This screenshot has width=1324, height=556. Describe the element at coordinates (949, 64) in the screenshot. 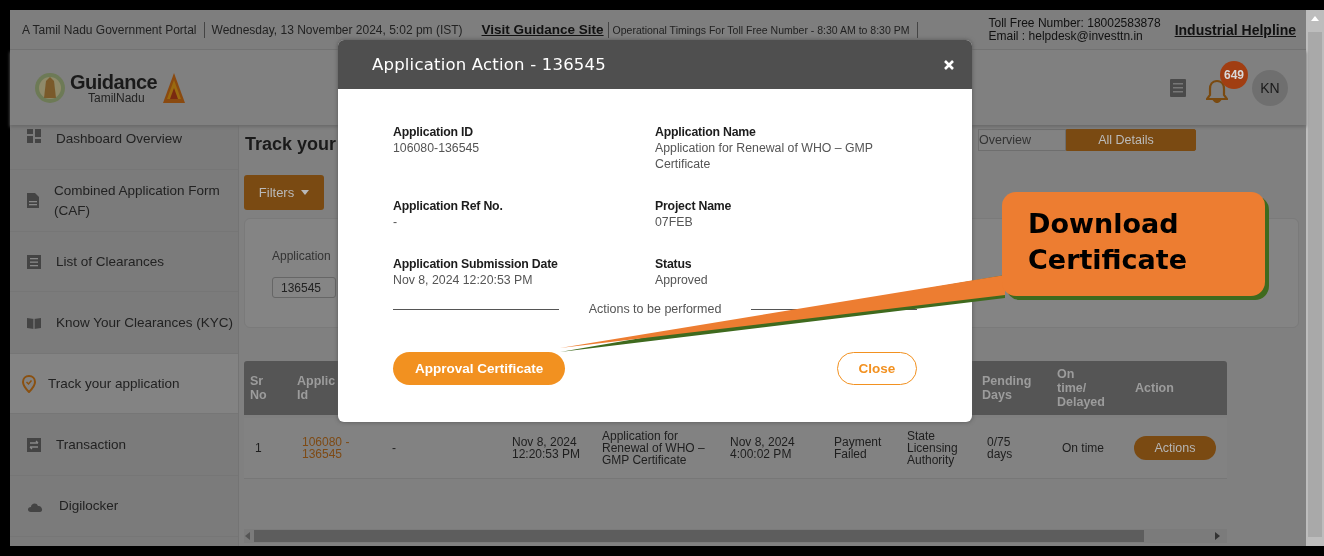

I see `close-icon` at that location.